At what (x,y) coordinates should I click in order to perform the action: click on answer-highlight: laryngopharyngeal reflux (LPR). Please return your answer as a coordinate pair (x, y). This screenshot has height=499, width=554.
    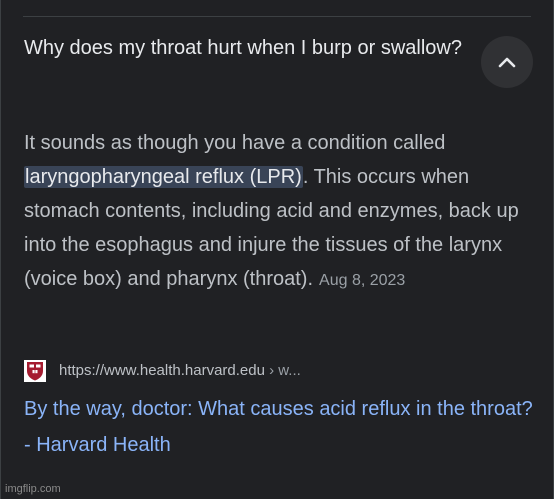
    Looking at the image, I should click on (163, 177).